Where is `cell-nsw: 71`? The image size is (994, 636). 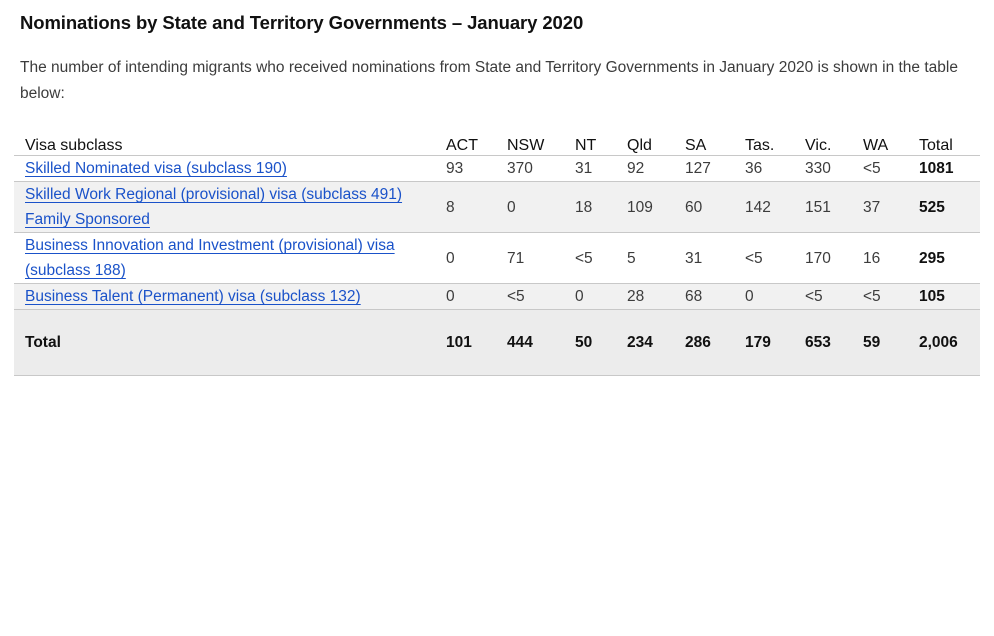 cell-nsw: 71 is located at coordinates (516, 258).